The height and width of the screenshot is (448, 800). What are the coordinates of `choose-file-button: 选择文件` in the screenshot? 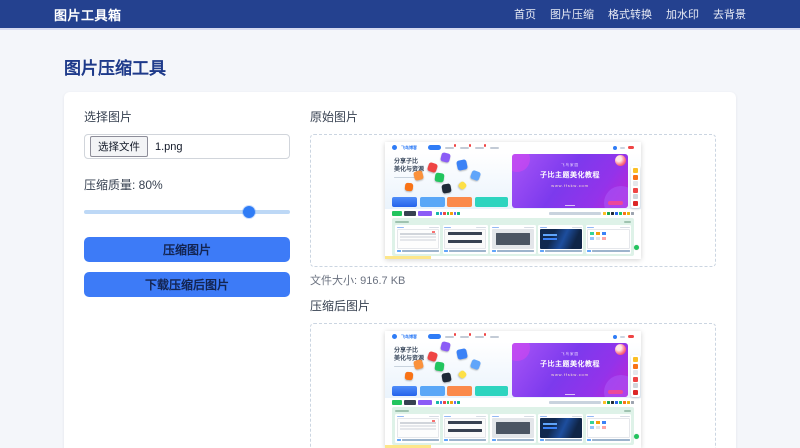 It's located at (119, 146).